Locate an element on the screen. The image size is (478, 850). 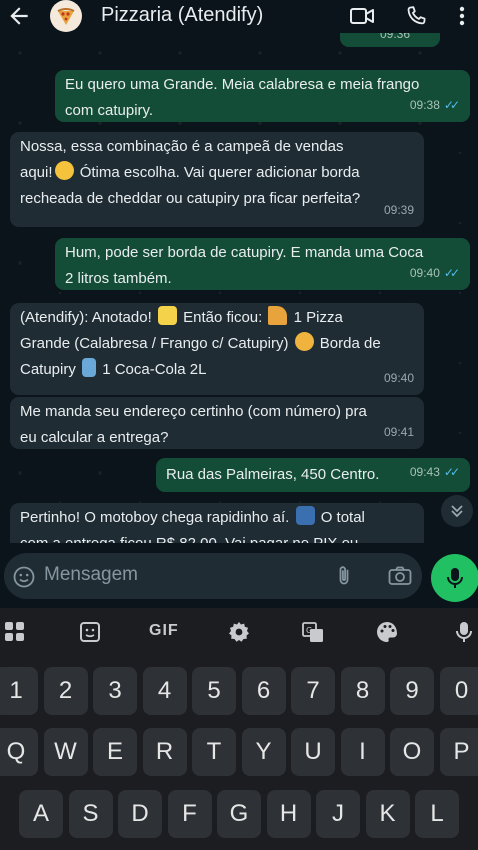
message-input: Mensagem is located at coordinates (91, 575).